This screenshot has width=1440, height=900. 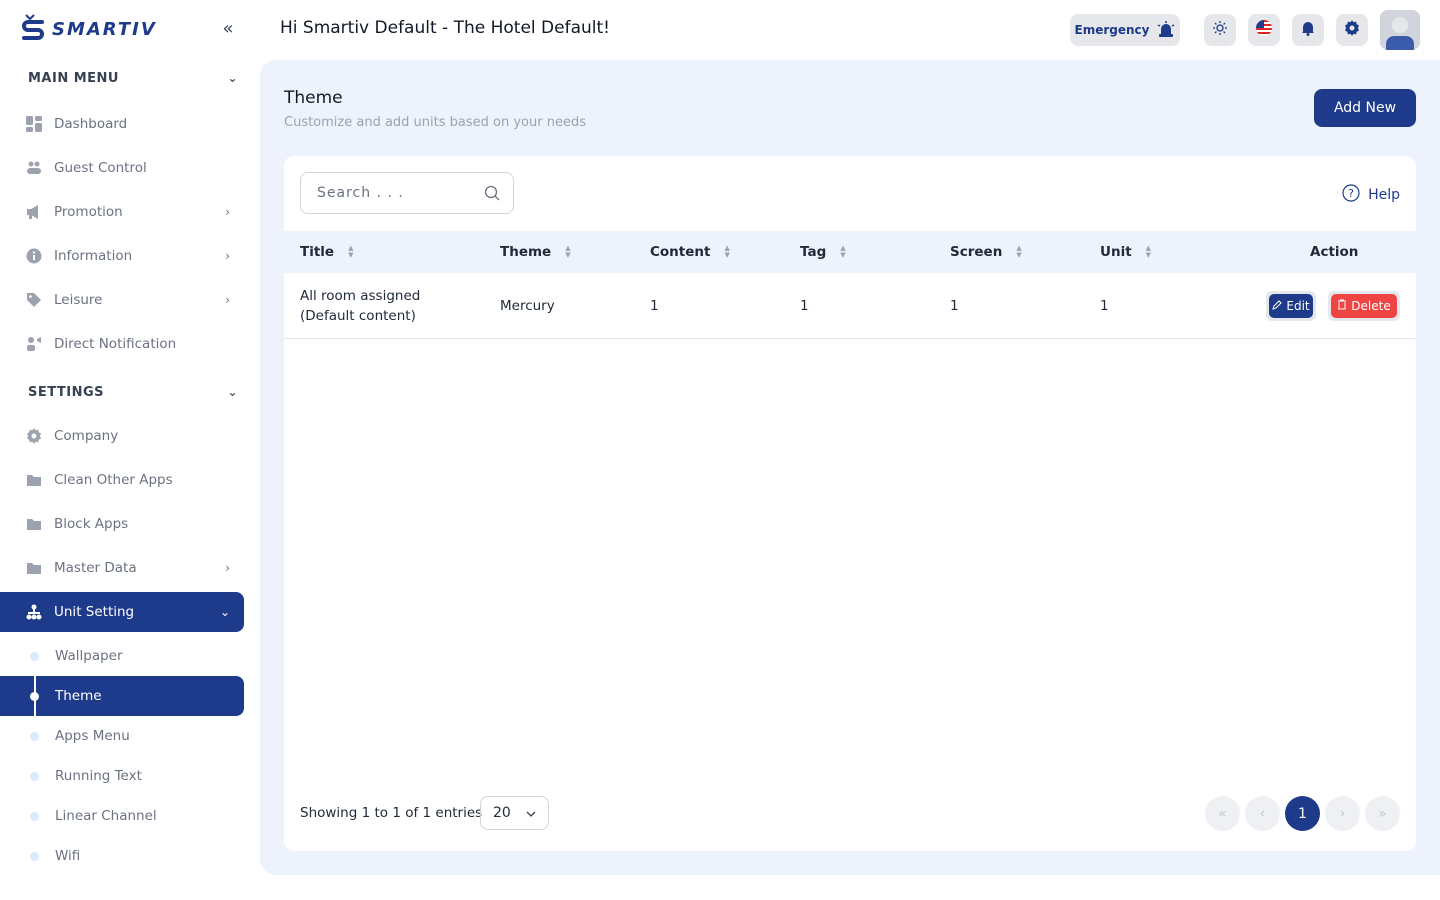 I want to click on emergency-button: Emergency, so click(x=1125, y=30).